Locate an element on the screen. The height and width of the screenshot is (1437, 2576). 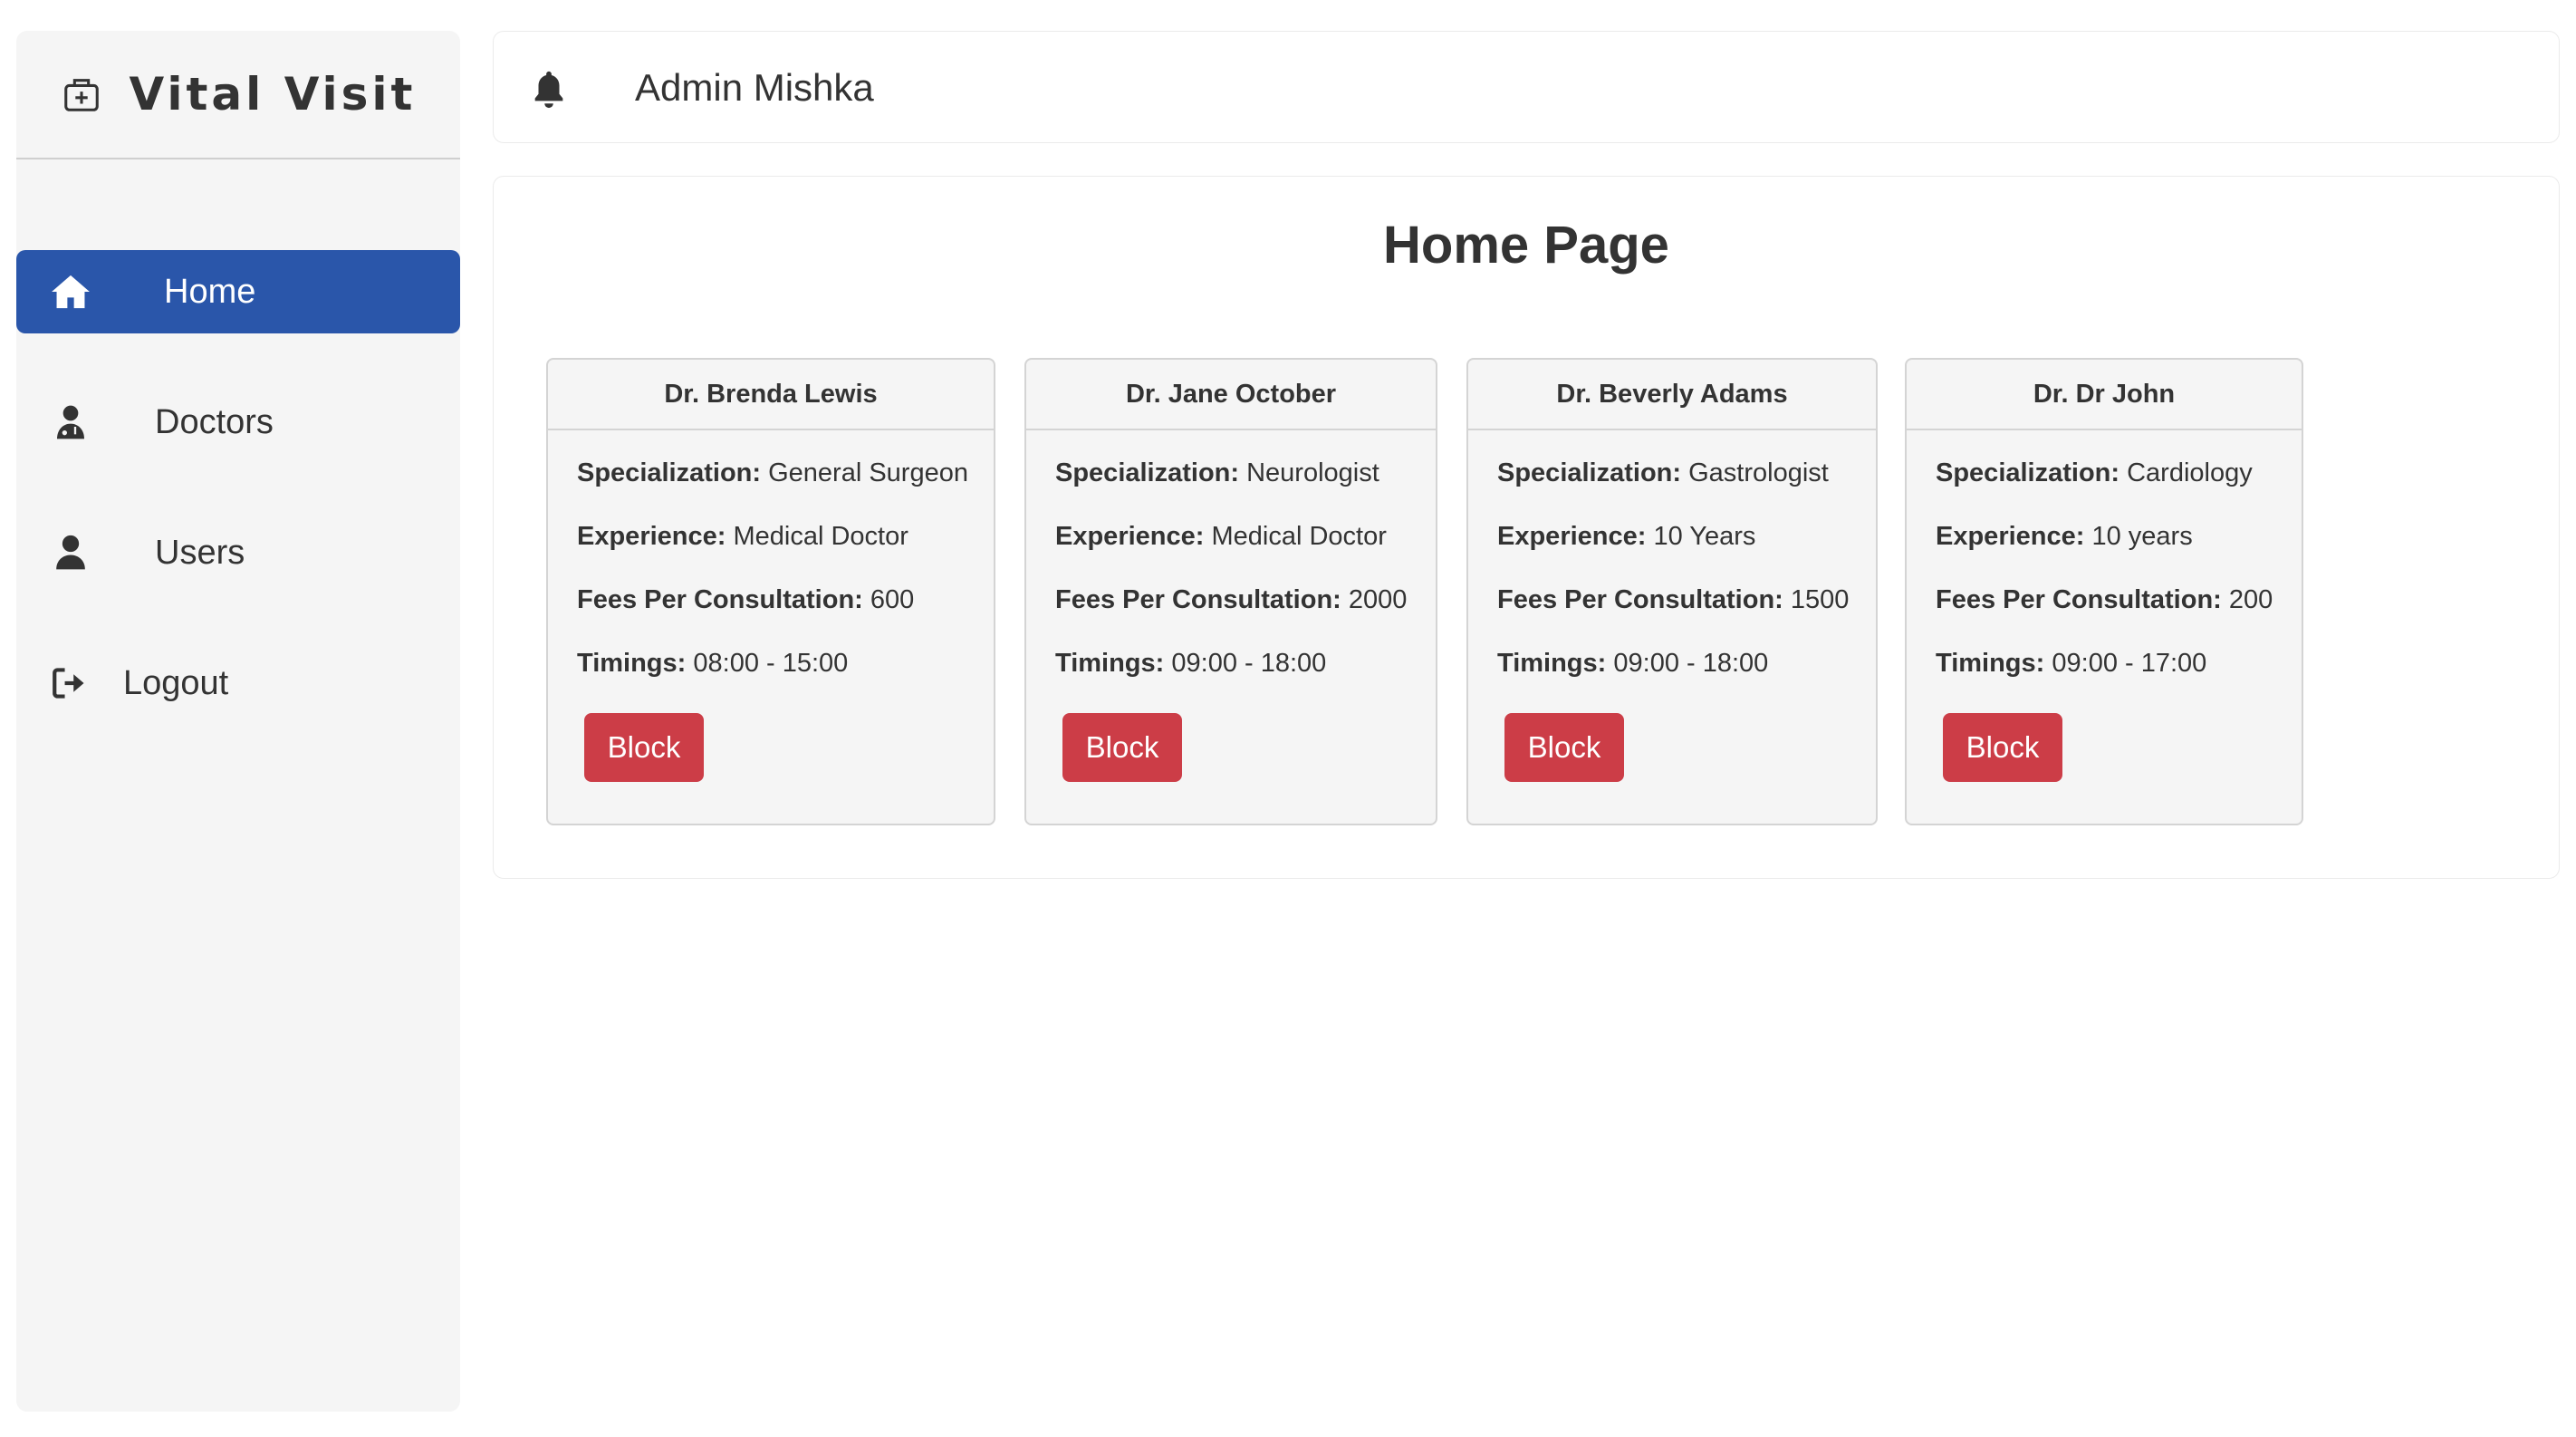
specialization-value: Neurologist is located at coordinates (1312, 473).